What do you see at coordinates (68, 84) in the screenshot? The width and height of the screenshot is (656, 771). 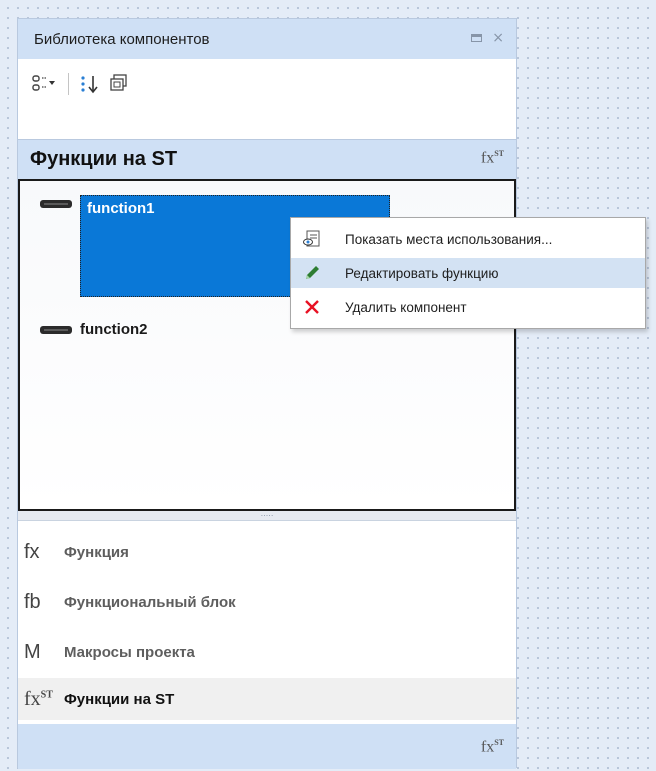 I see `toolbar-separator` at bounding box center [68, 84].